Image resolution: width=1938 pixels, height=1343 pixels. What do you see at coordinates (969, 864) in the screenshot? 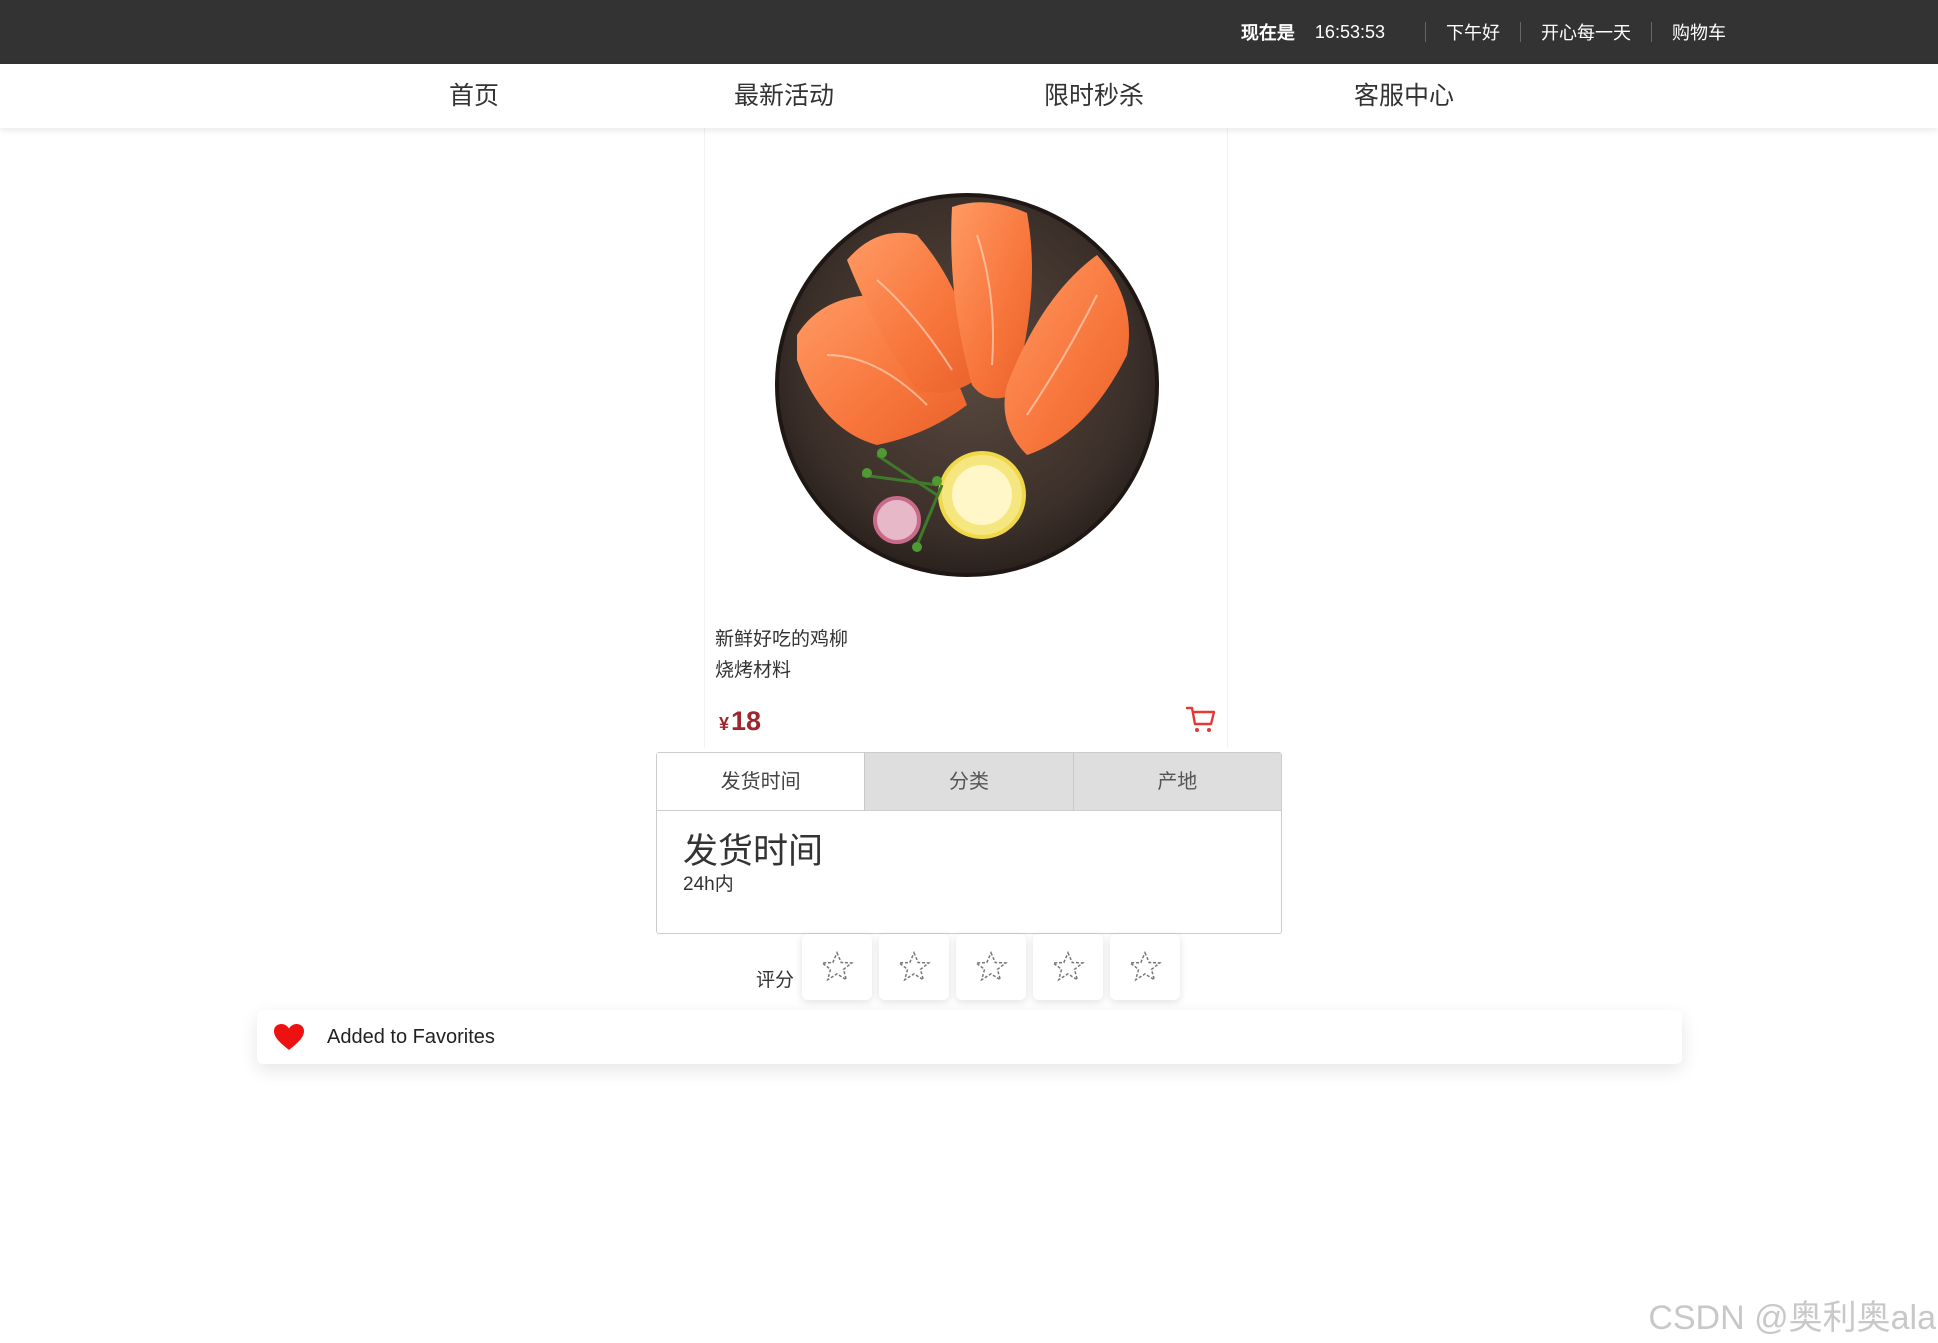
I see `tab-panel: 发货时间 24h内` at bounding box center [969, 864].